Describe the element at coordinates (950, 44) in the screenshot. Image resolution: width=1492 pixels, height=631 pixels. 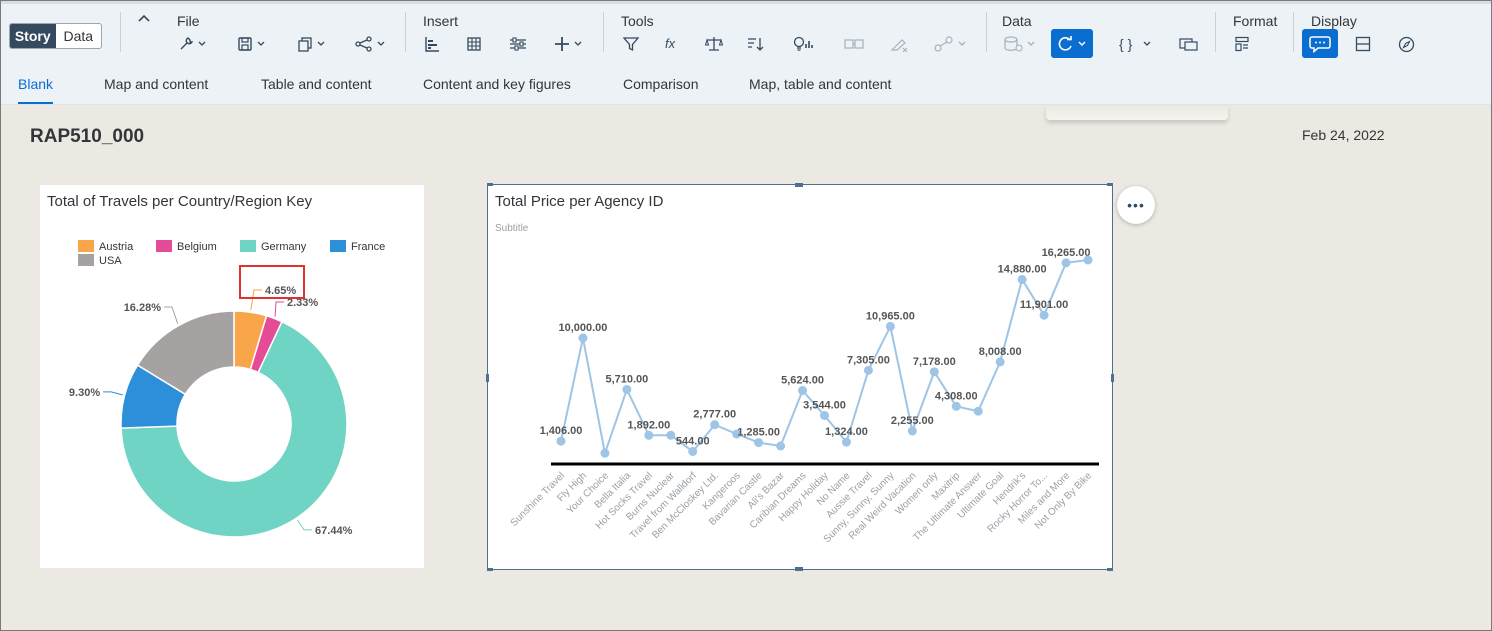
I see `link-dimensions-icon` at that location.